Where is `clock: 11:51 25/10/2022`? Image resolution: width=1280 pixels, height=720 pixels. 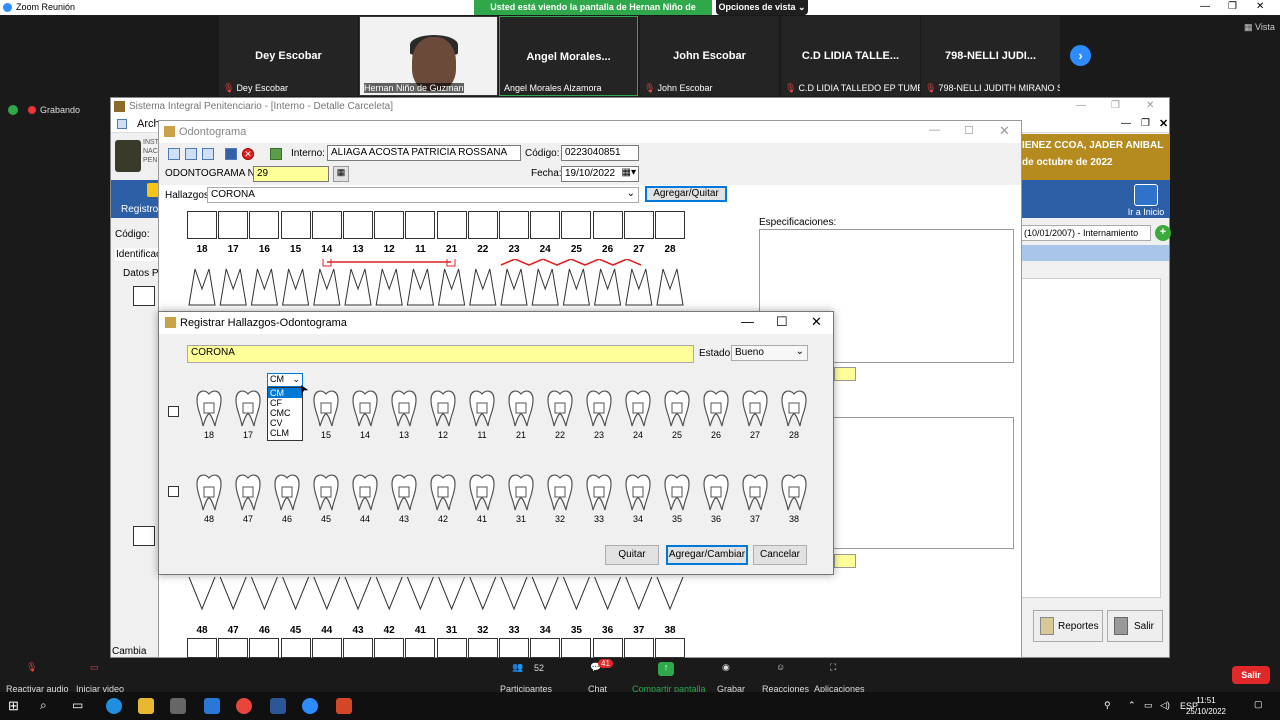 clock: 11:51 25/10/2022 is located at coordinates (1206, 706).